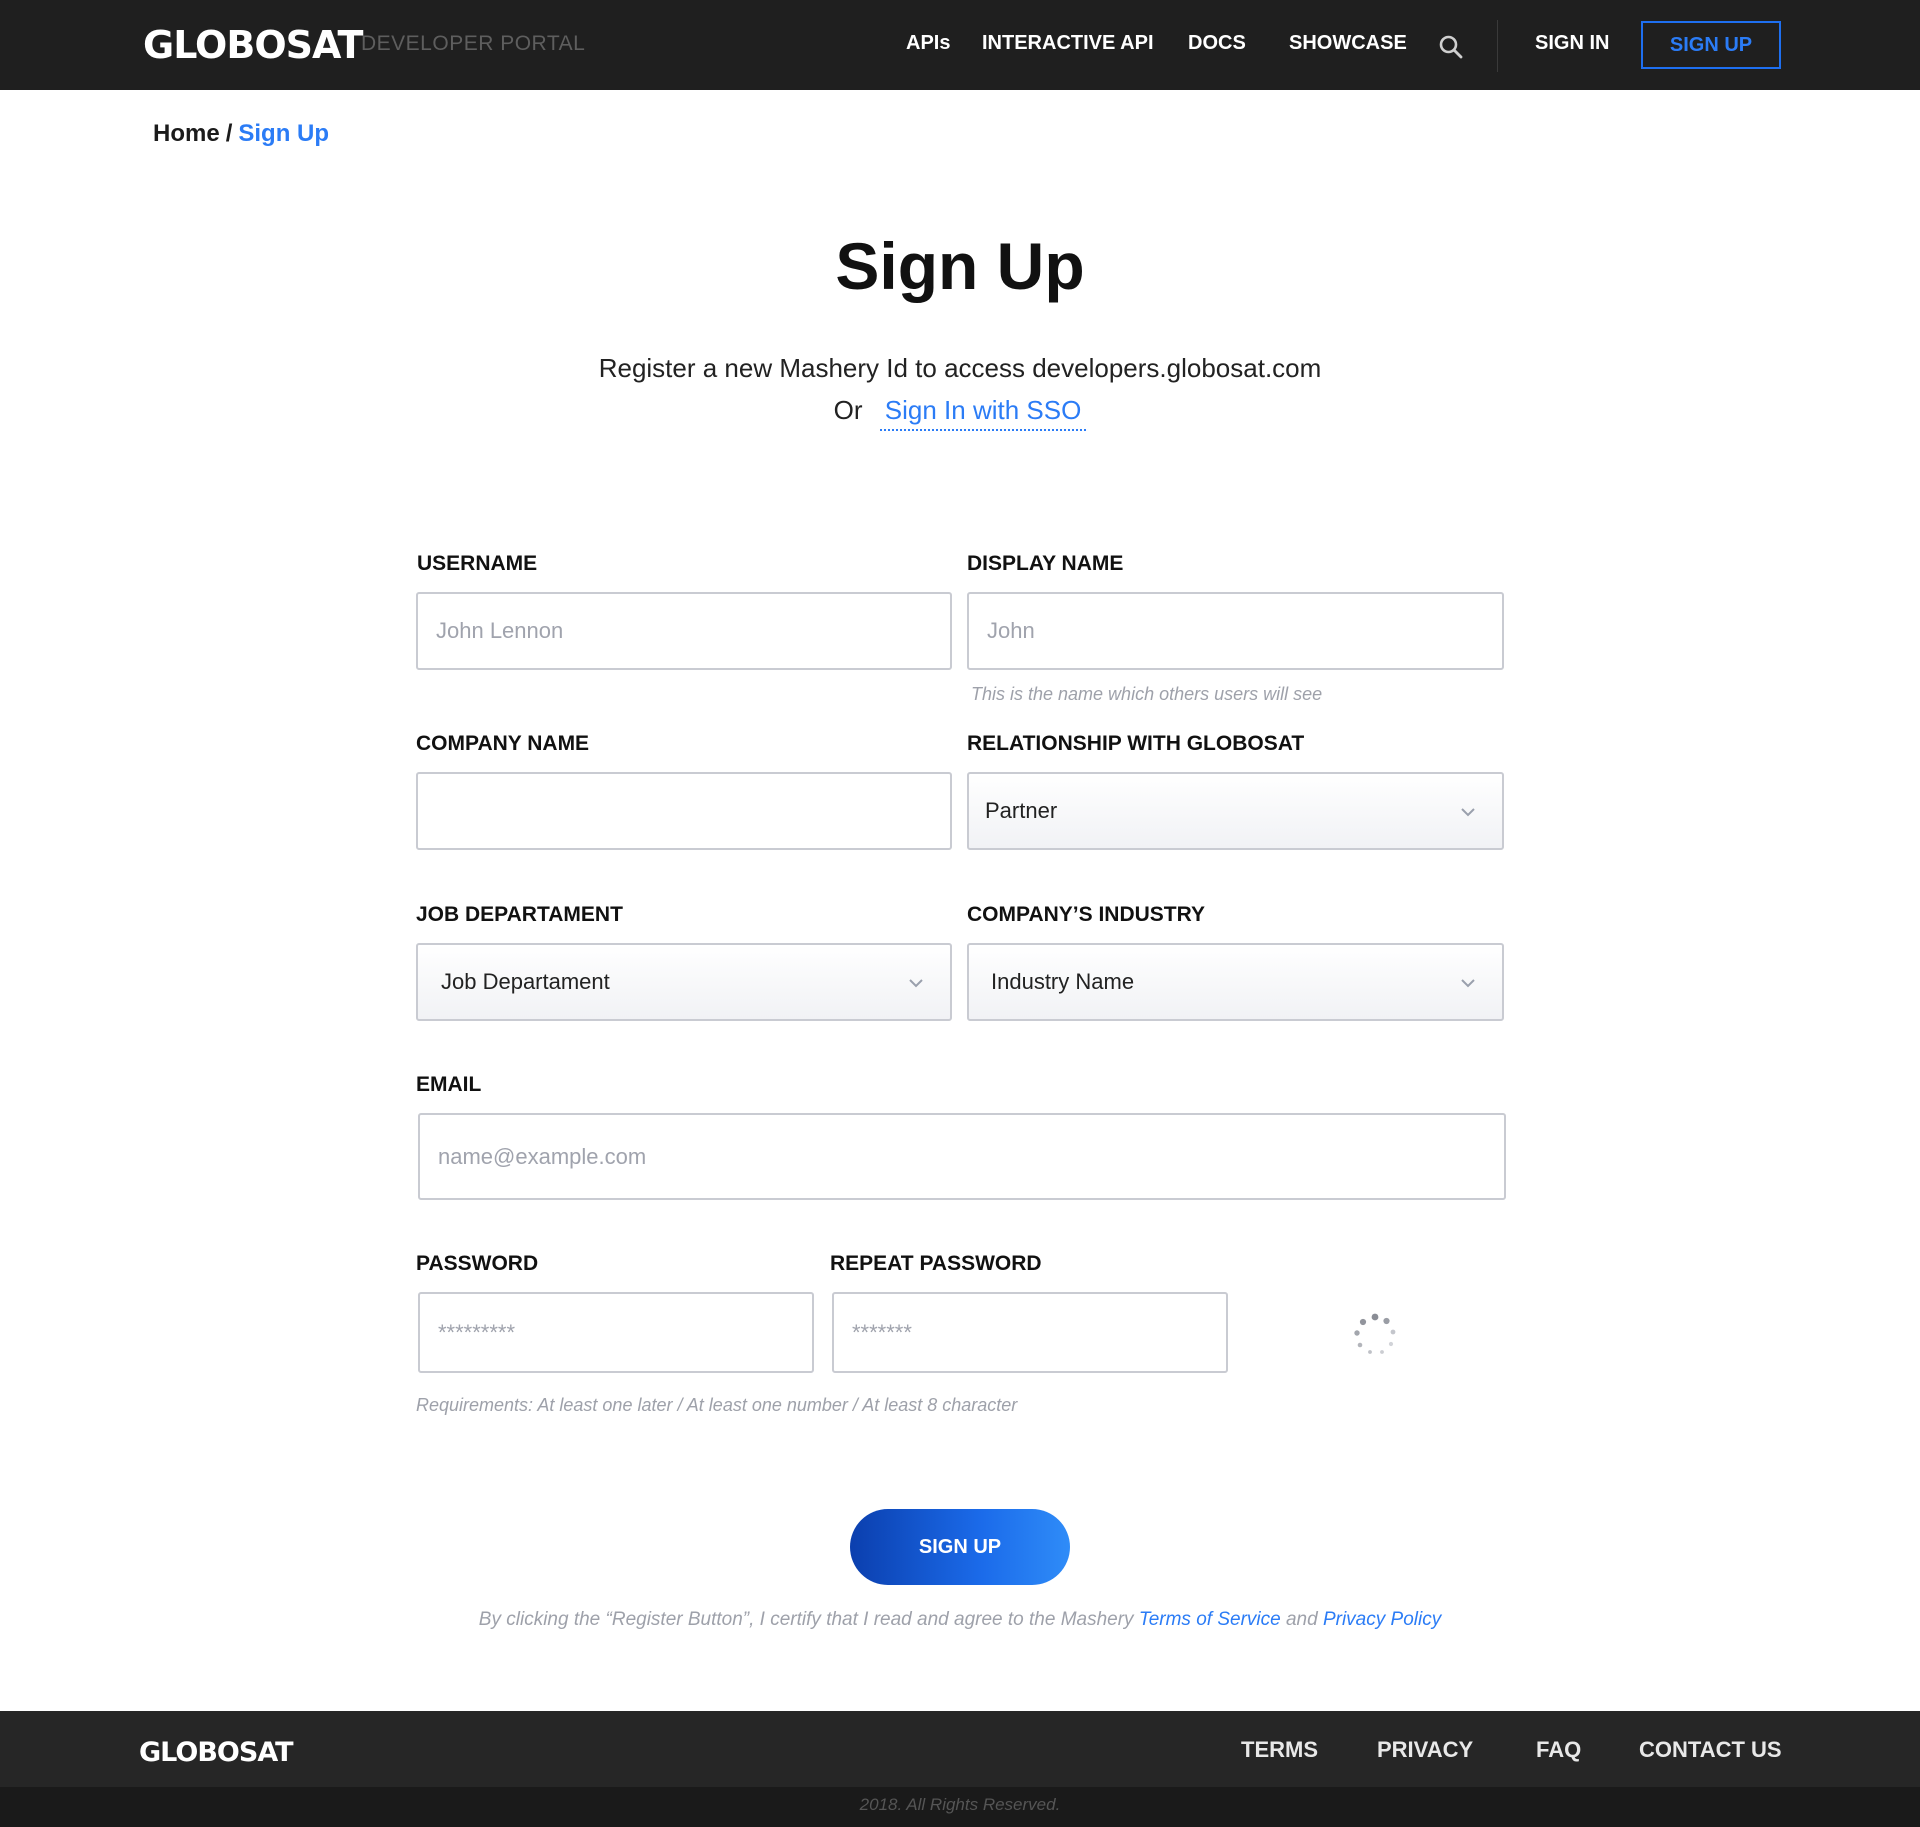 The width and height of the screenshot is (1920, 1827). I want to click on globosat-logo: GLOBOSAT, so click(253, 45).